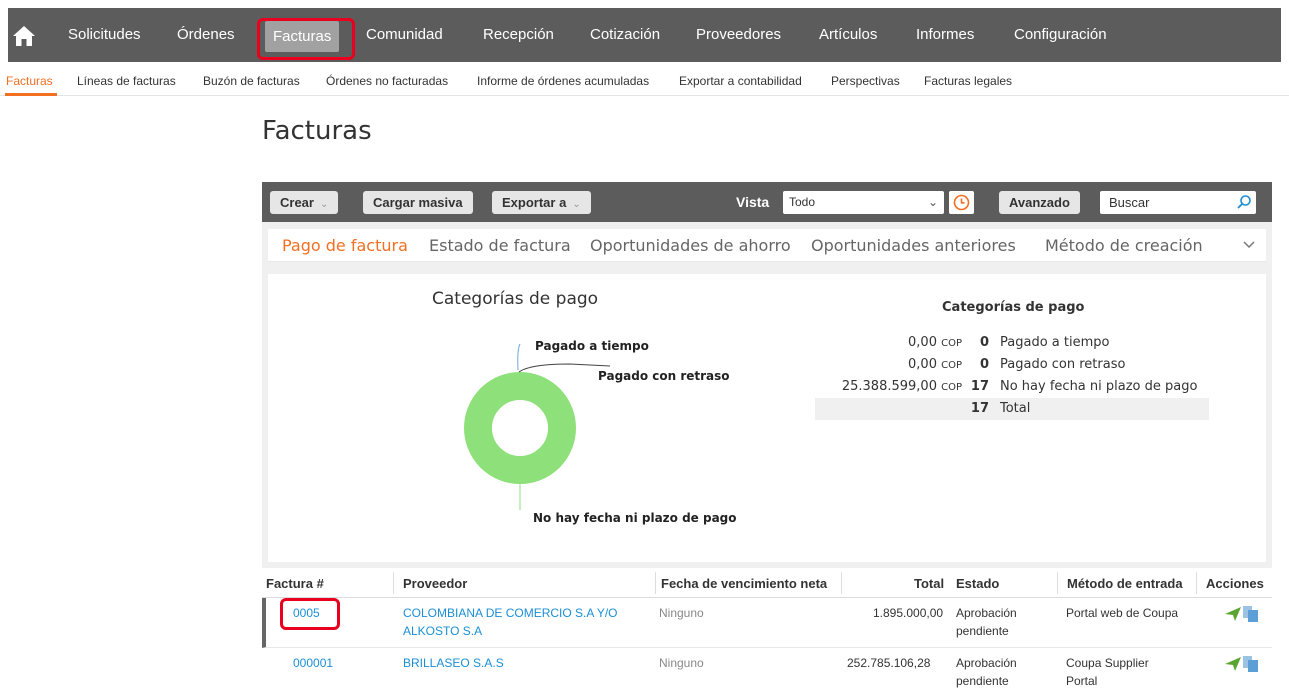 This screenshot has height=689, width=1289. I want to click on home-icon, so click(24, 36).